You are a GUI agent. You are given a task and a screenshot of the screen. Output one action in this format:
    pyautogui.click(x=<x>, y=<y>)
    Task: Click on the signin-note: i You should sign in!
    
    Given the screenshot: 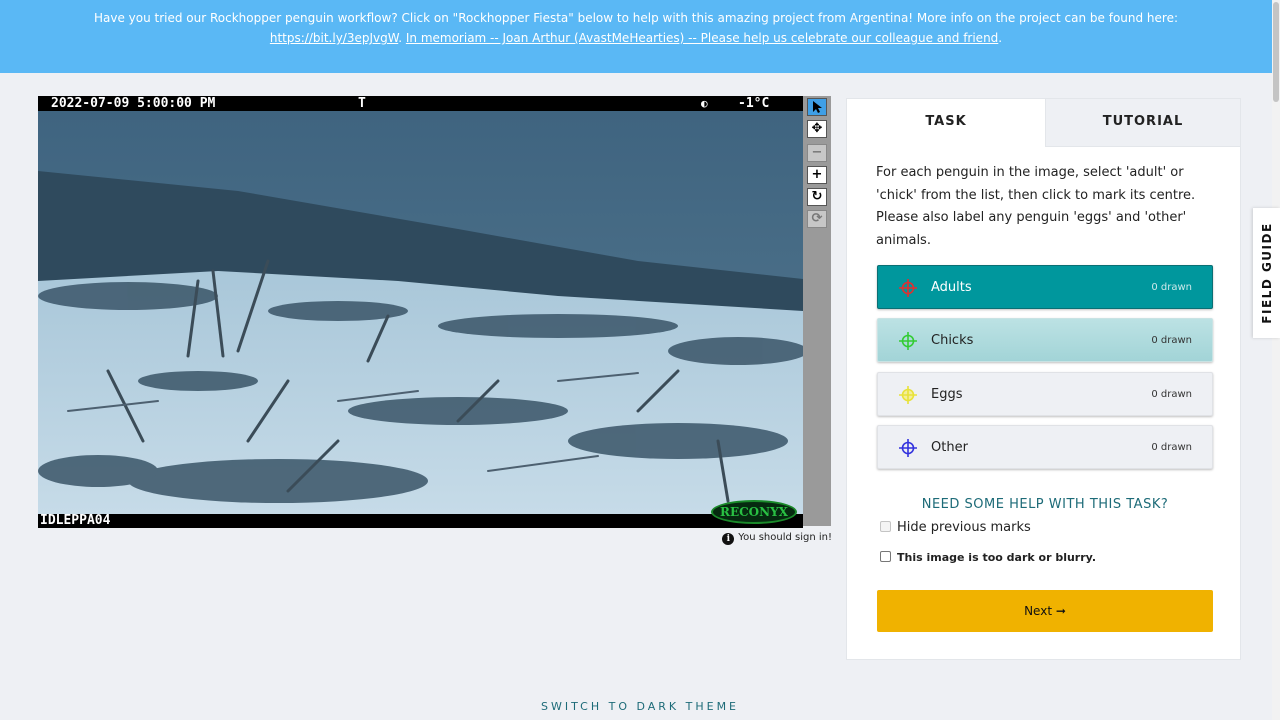 What is the action you would take?
    pyautogui.click(x=767, y=538)
    